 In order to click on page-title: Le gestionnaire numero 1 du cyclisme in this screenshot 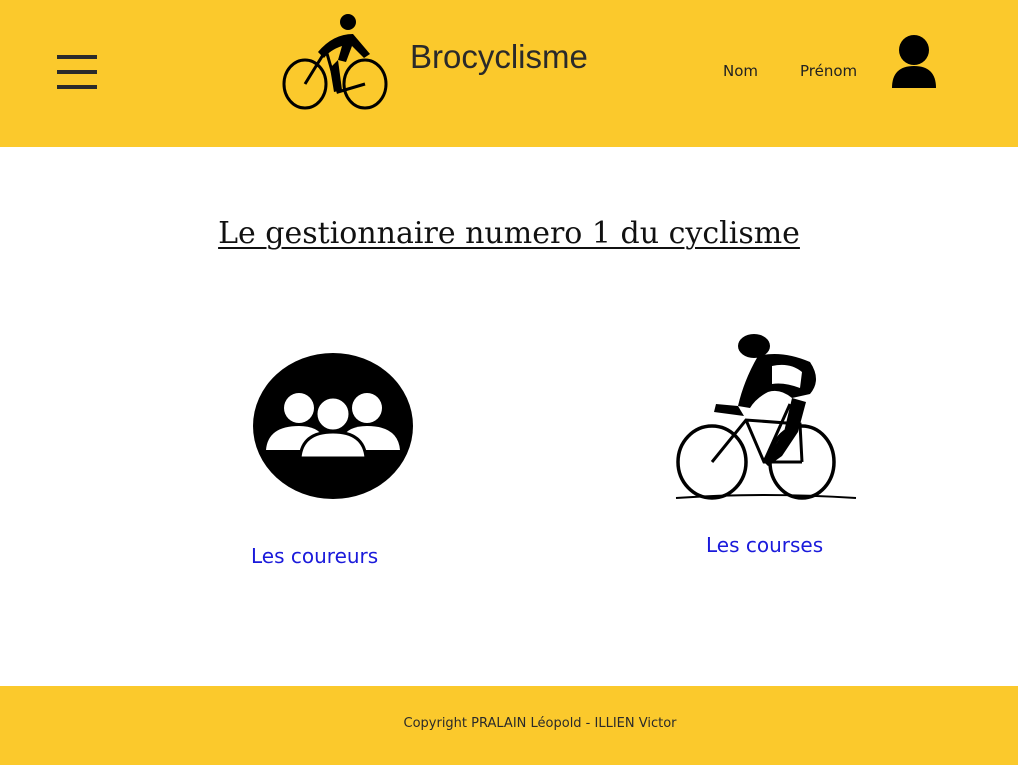, I will do `click(509, 233)`.